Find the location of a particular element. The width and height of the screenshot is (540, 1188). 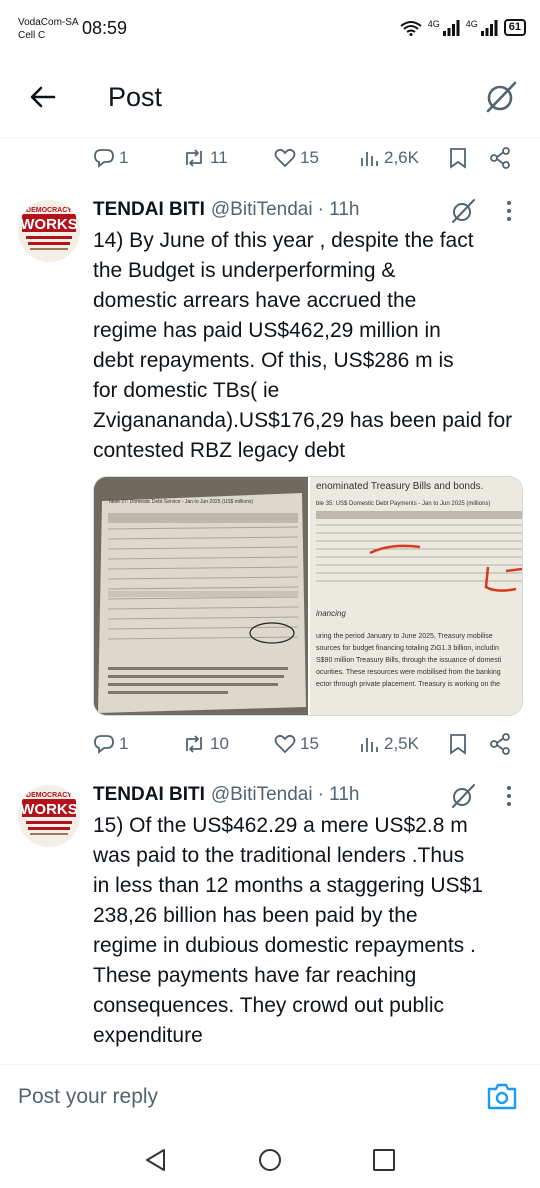

network-type-2: 4G is located at coordinates (471, 24).